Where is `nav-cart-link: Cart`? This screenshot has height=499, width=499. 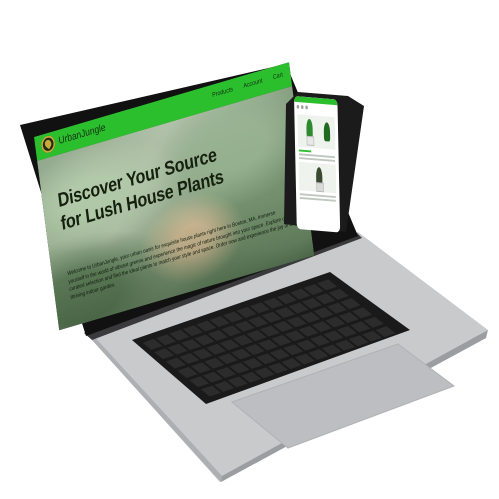
nav-cart-link: Cart is located at coordinates (278, 76).